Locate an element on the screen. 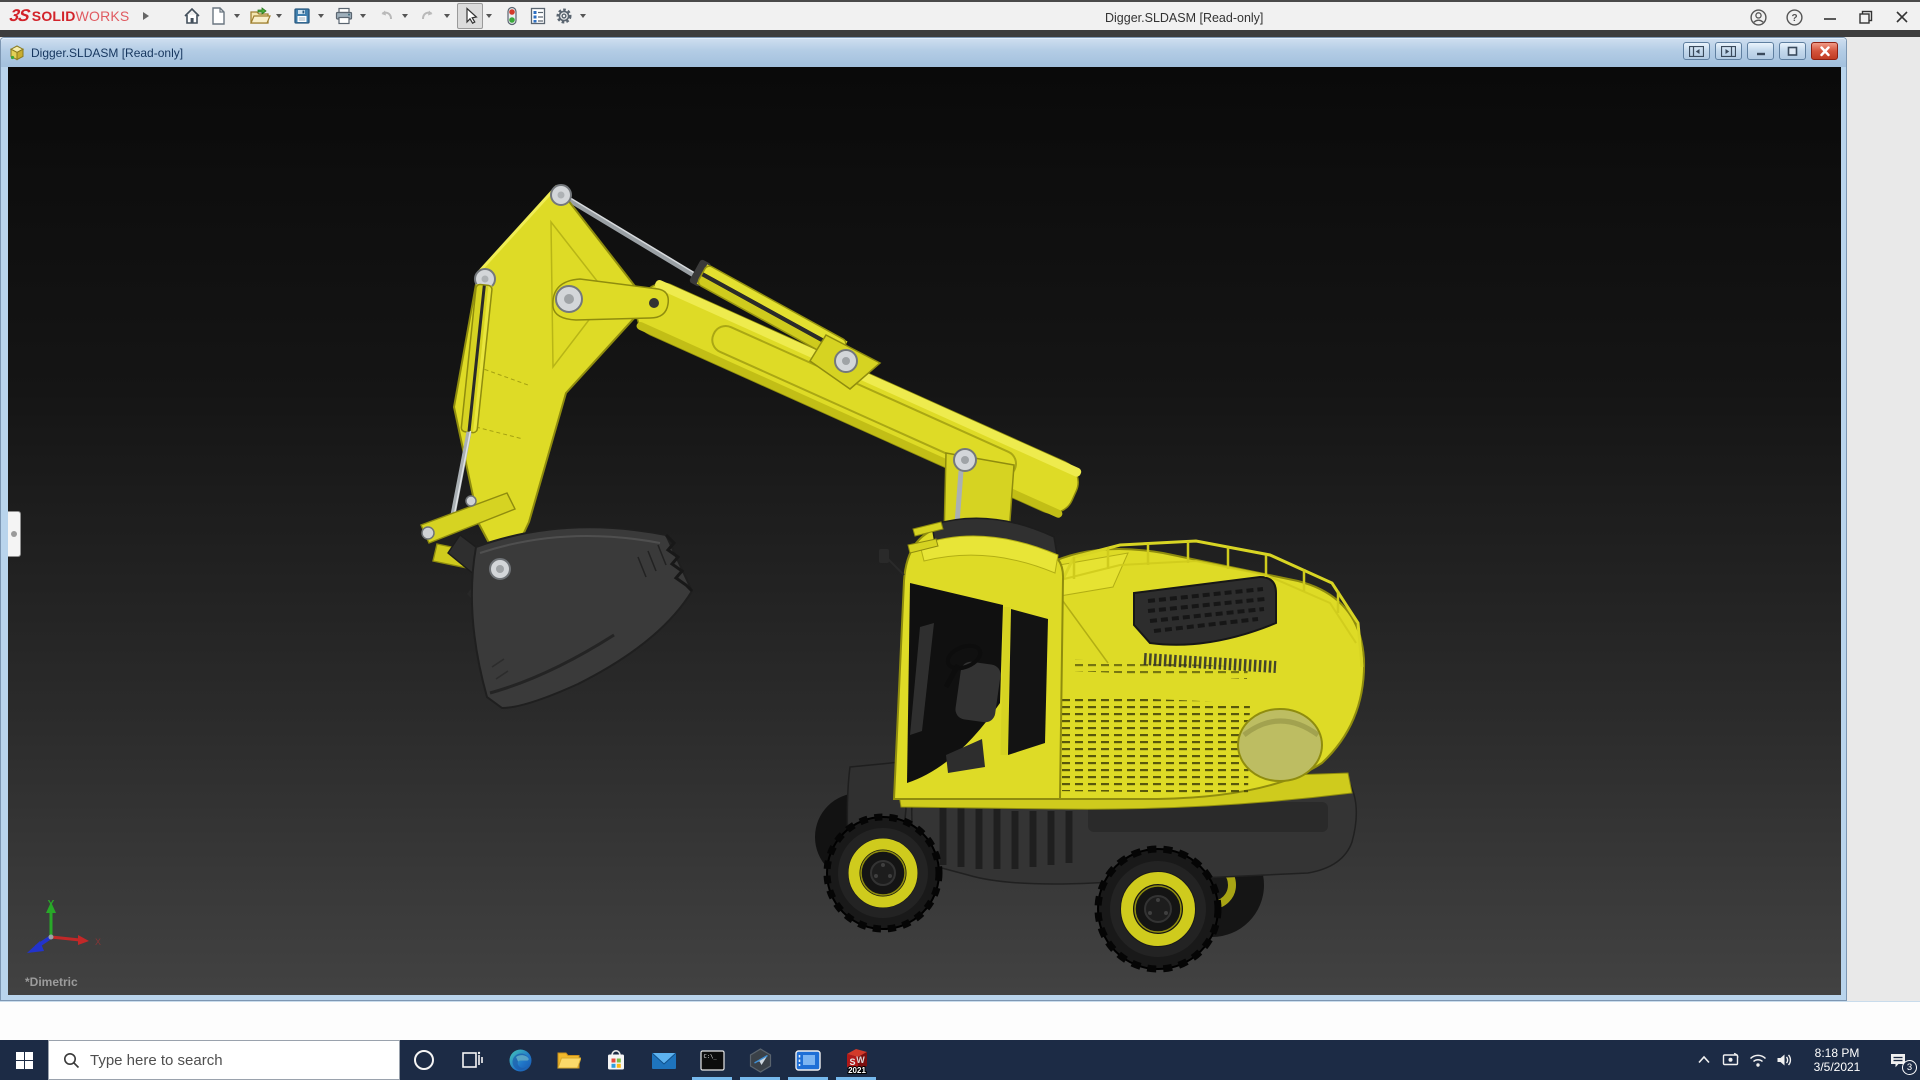 This screenshot has height=1080, width=1920. taskbar-task-view is located at coordinates (472, 1060).